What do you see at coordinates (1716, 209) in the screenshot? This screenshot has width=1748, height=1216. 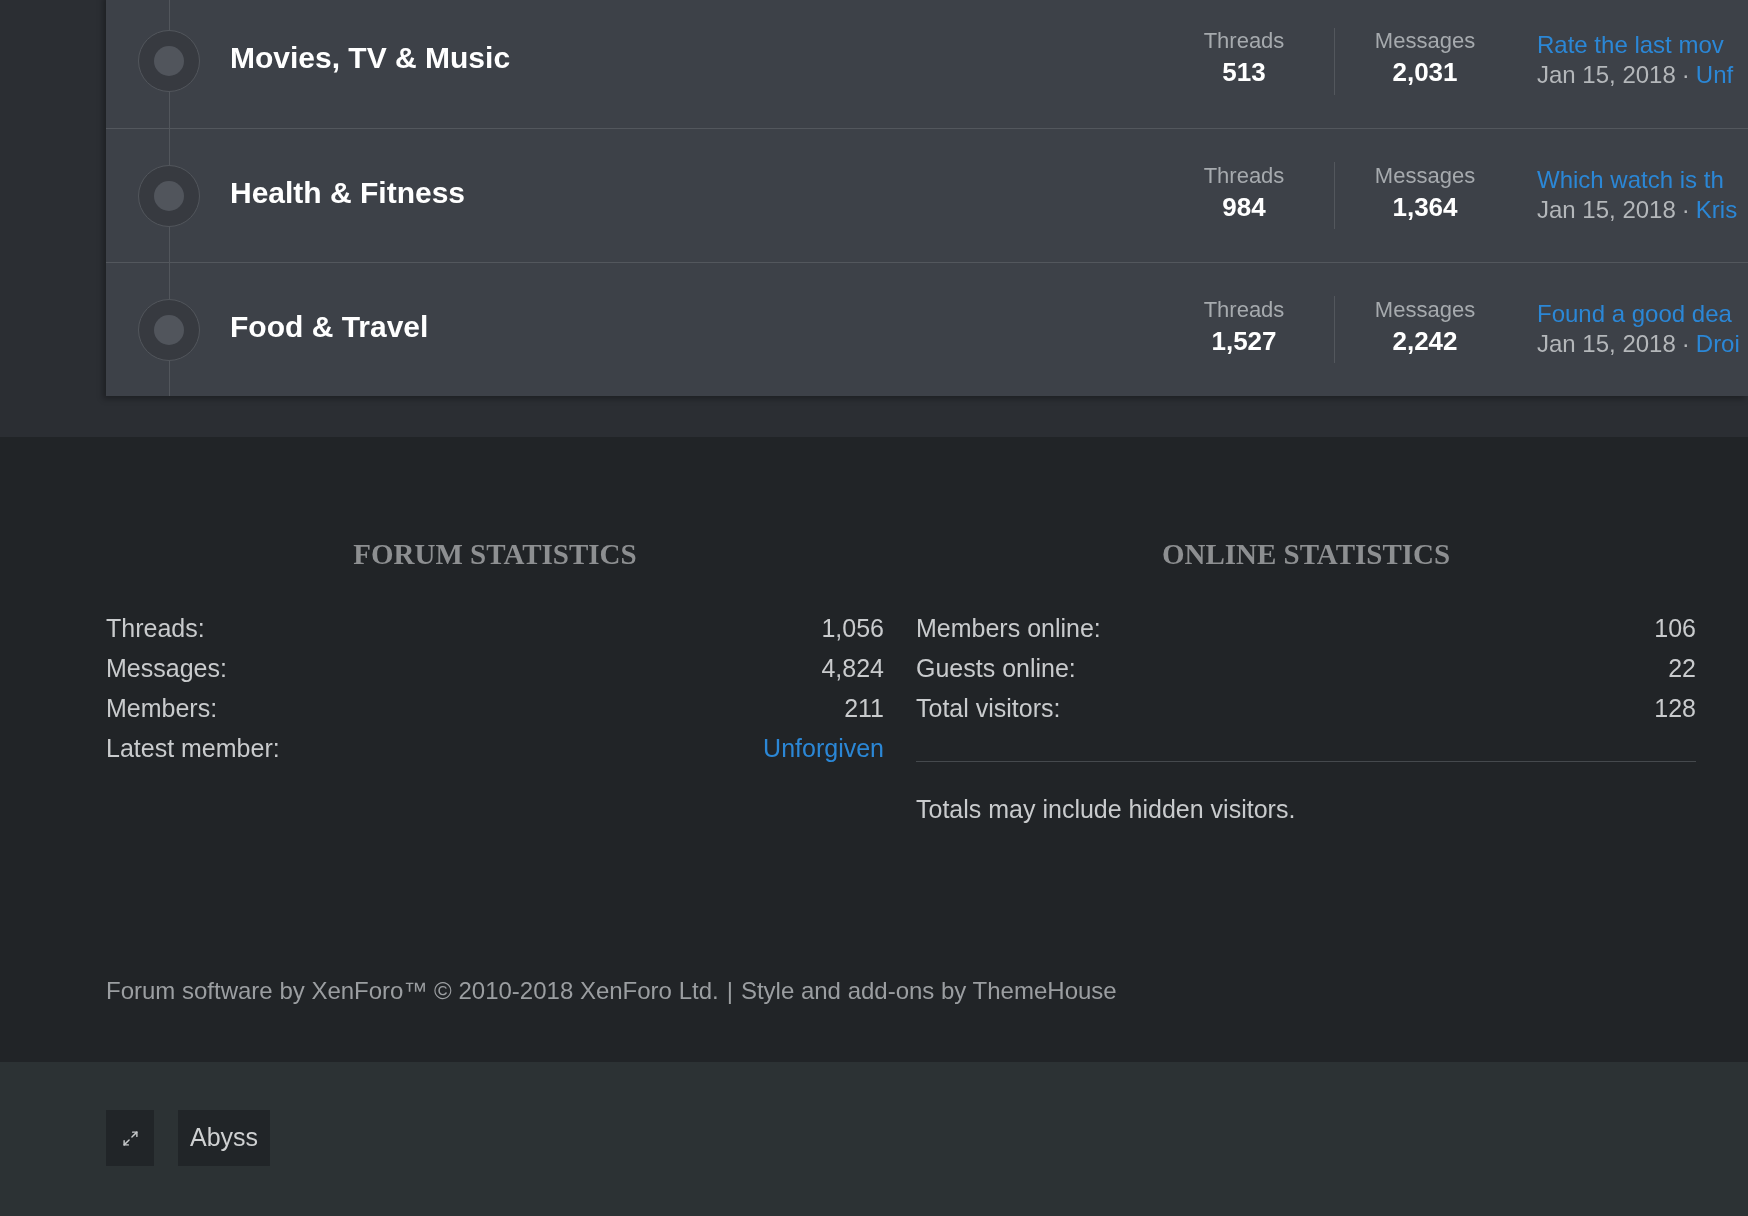 I see `post-author-link: Kris` at bounding box center [1716, 209].